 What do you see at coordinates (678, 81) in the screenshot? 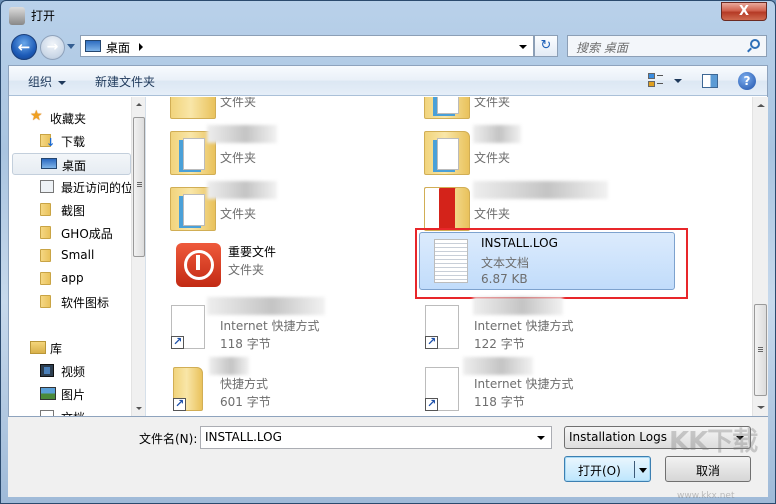
I see `view-options-dropdown-icon` at bounding box center [678, 81].